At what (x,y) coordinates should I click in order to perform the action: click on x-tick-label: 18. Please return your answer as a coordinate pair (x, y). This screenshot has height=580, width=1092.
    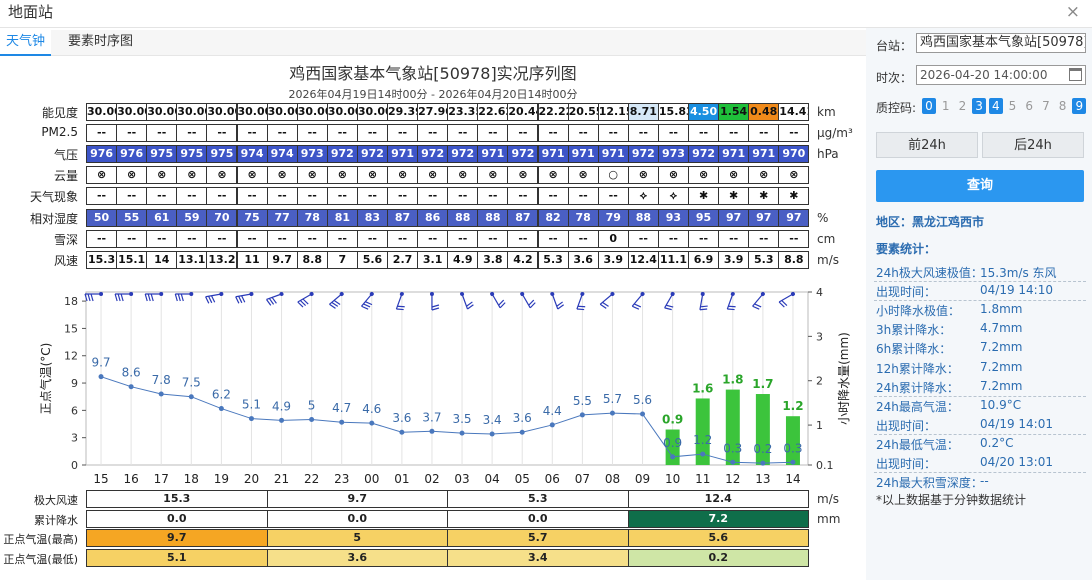
    Looking at the image, I should click on (191, 479).